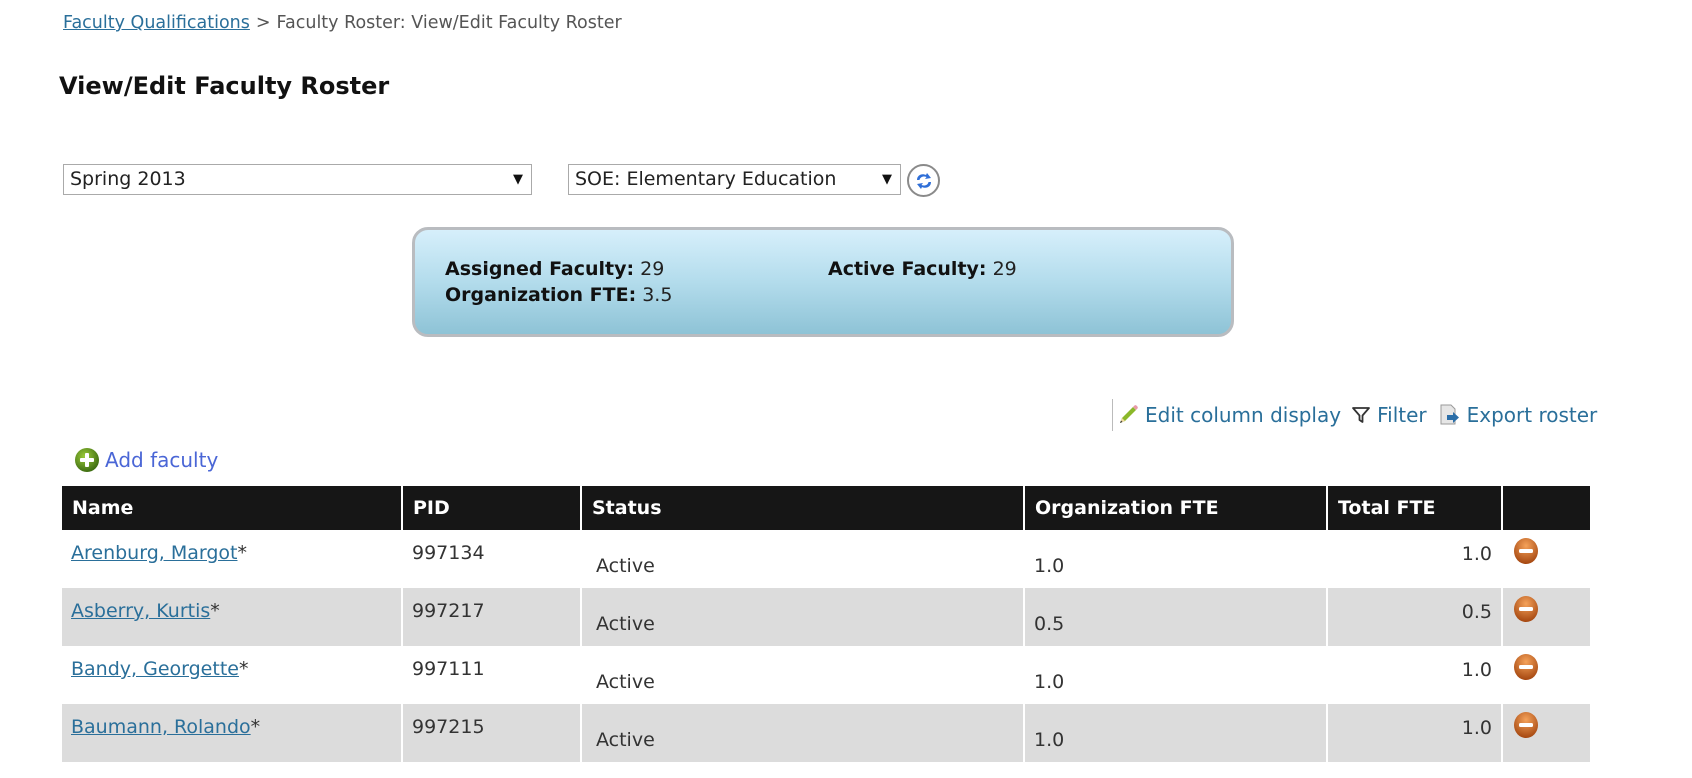 The height and width of the screenshot is (778, 1692). Describe the element at coordinates (492, 508) in the screenshot. I see `column-header-pid: PID` at that location.